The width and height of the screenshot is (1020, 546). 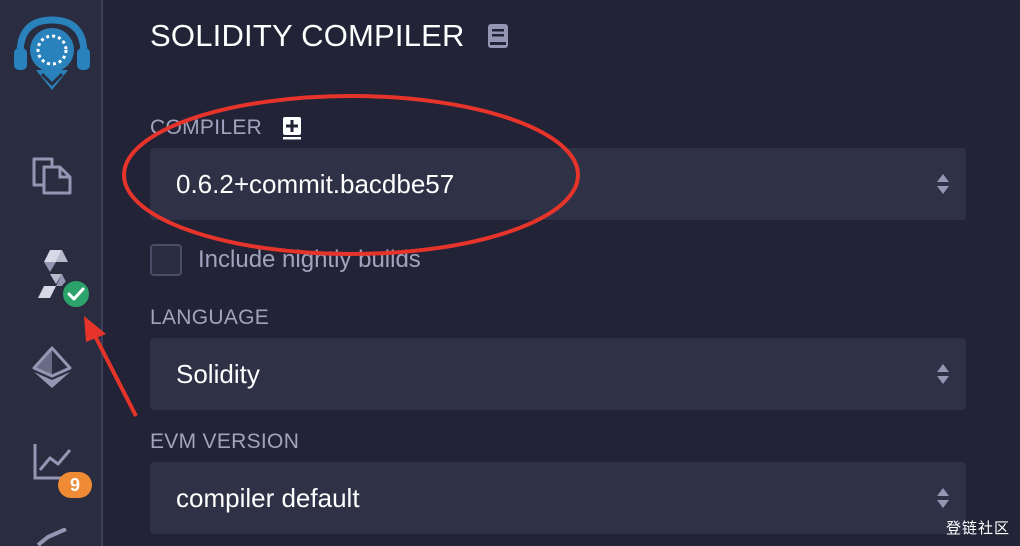 I want to click on nightly-builds-row: Include nightly builds, so click(x=285, y=260).